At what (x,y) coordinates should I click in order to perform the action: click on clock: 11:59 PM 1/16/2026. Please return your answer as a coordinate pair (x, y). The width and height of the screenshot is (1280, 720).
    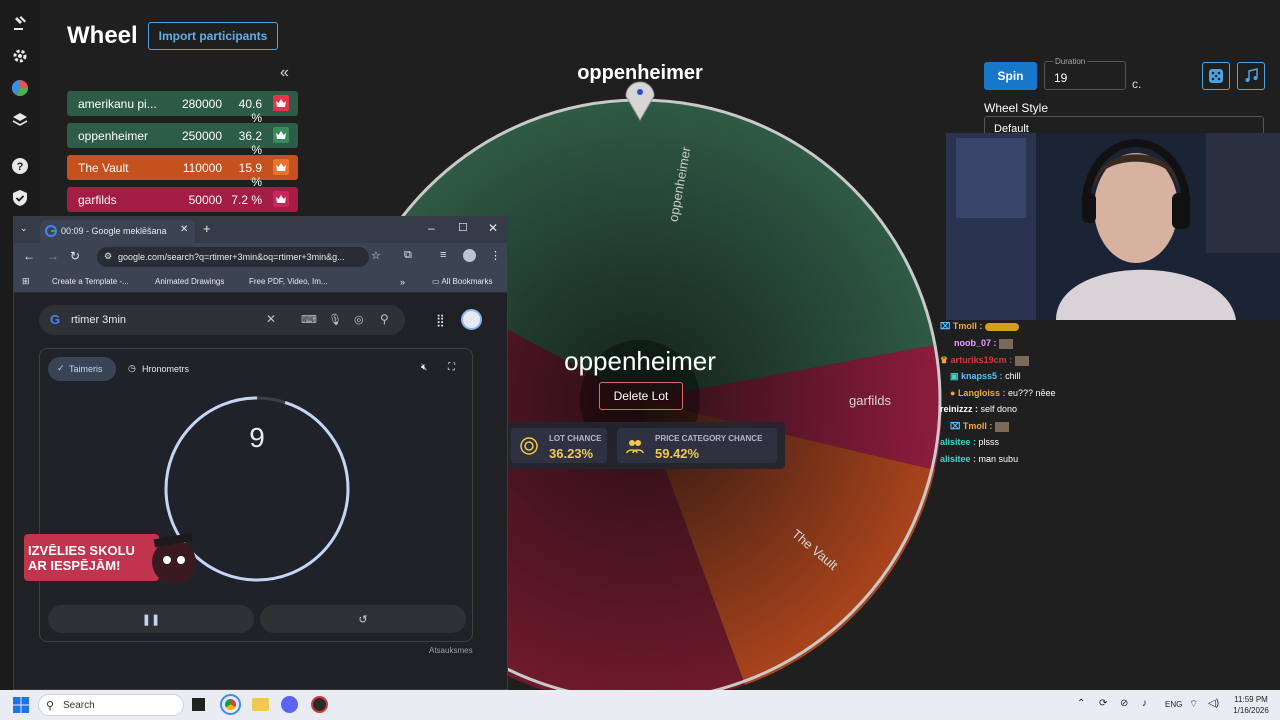
    Looking at the image, I should click on (1251, 705).